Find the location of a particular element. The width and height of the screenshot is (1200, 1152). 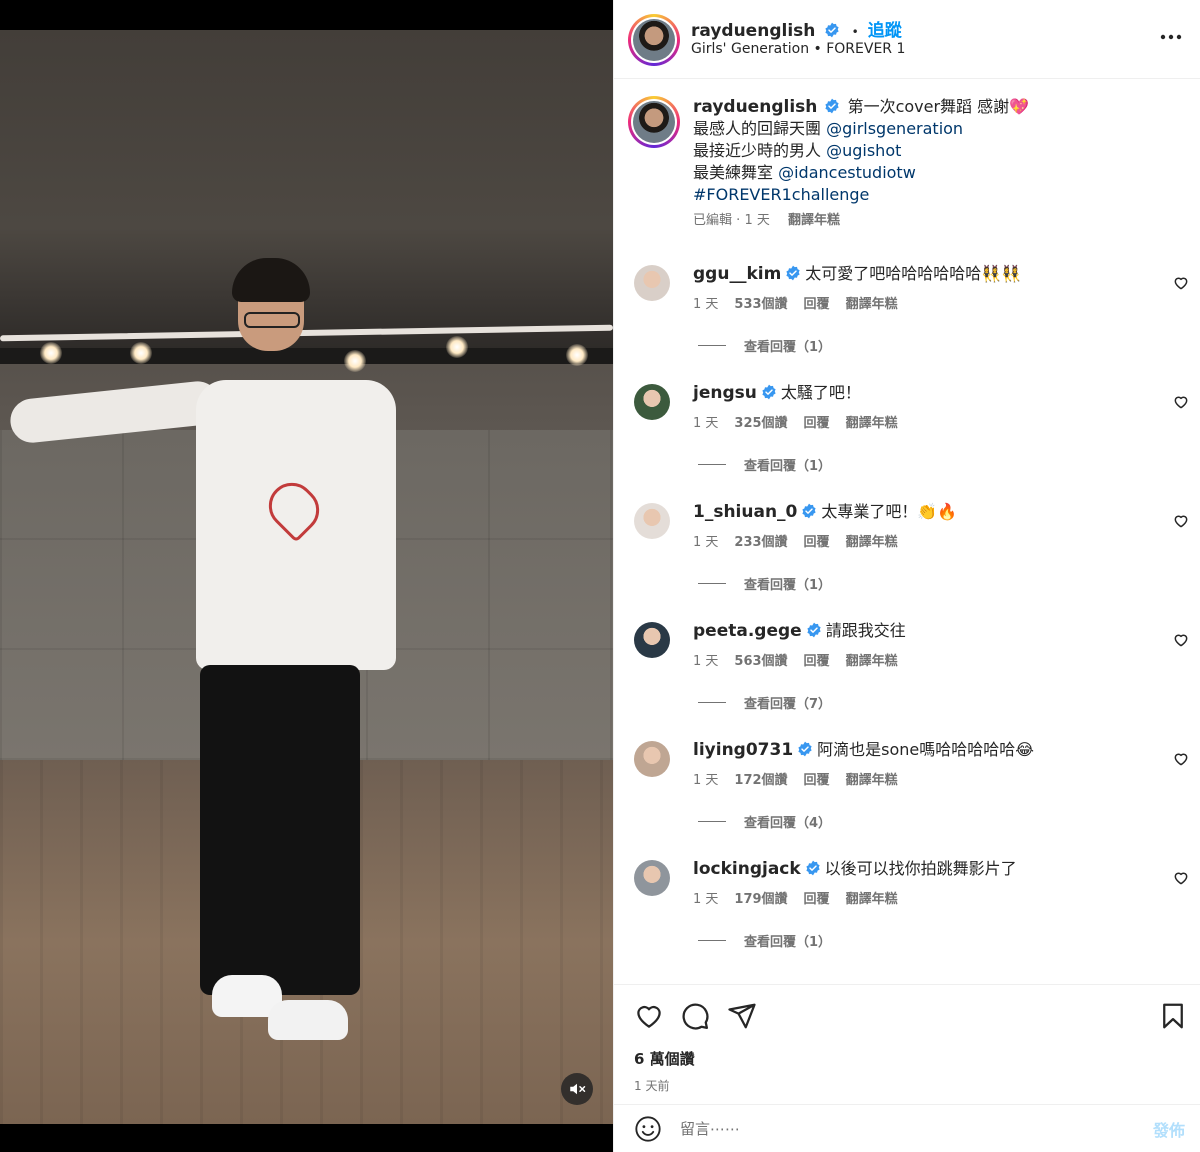

commenter-username: 1_shiuan_0 is located at coordinates (745, 512).